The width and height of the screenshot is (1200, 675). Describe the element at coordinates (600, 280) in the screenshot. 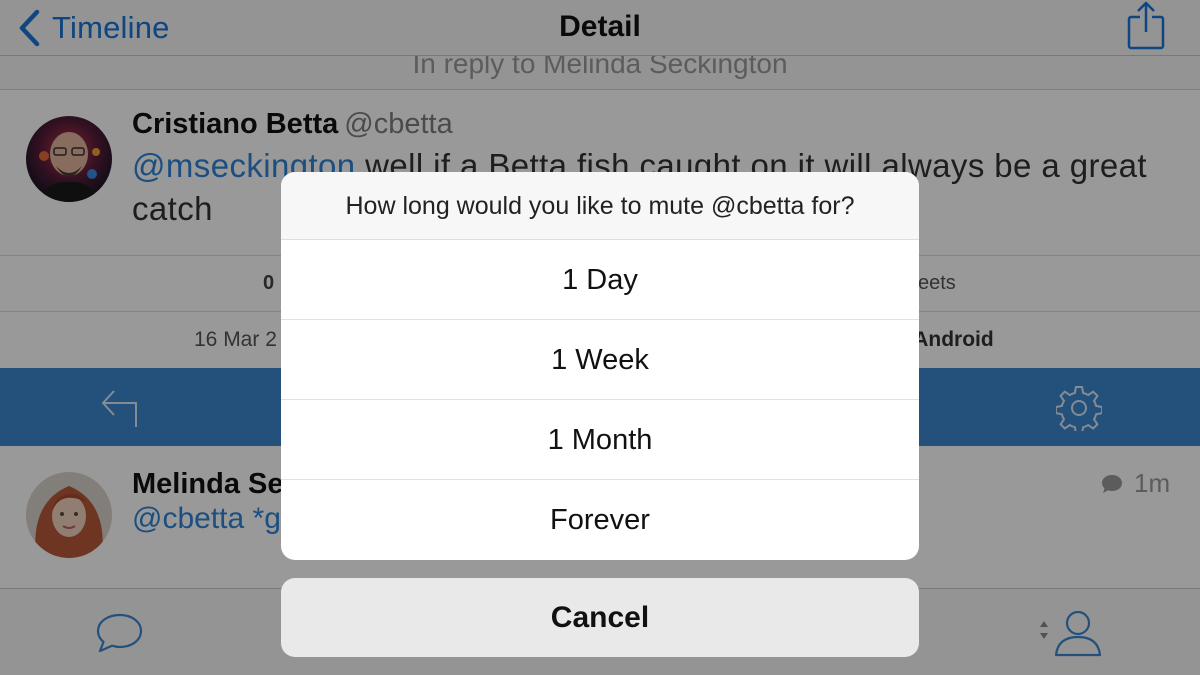

I see `mute-1-day-option: 1 Day` at that location.